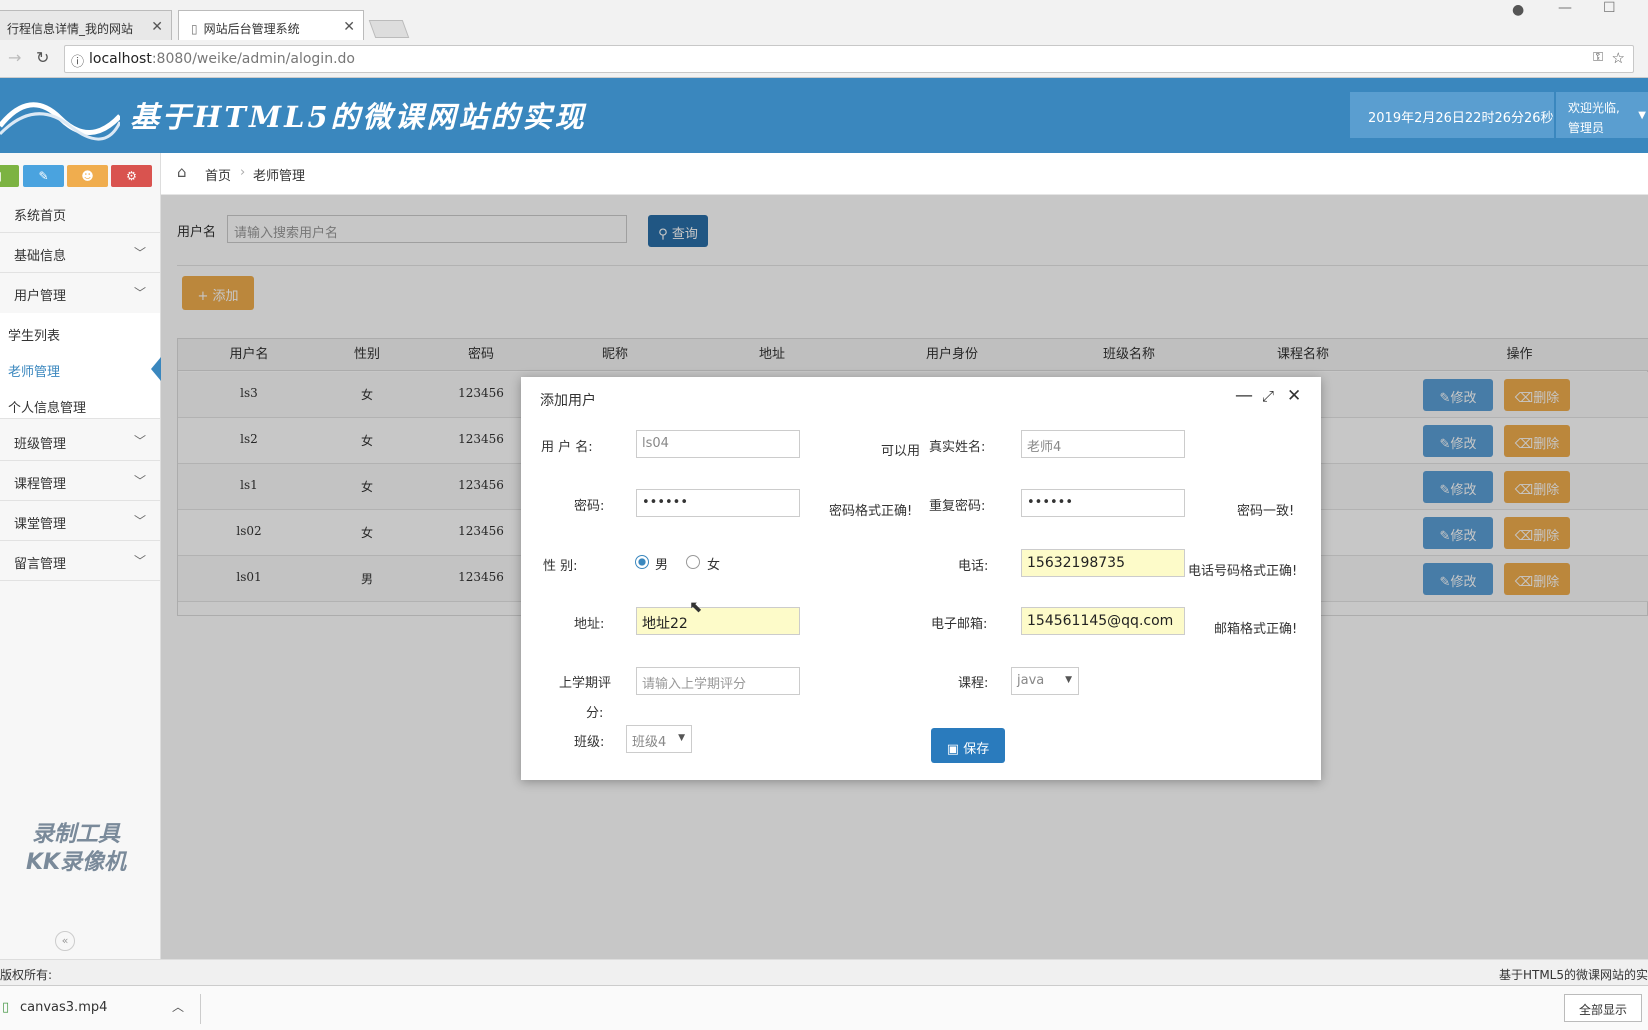 The height and width of the screenshot is (1030, 1648). What do you see at coordinates (904, 174) in the screenshot?
I see `breadcrumb: ⌂ 首页 › 老师管理` at bounding box center [904, 174].